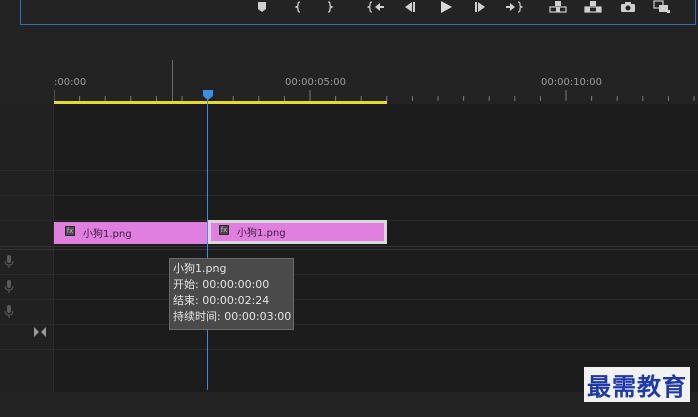 Image resolution: width=698 pixels, height=417 pixels. What do you see at coordinates (662, 7) in the screenshot?
I see `button-editor-icon` at bounding box center [662, 7].